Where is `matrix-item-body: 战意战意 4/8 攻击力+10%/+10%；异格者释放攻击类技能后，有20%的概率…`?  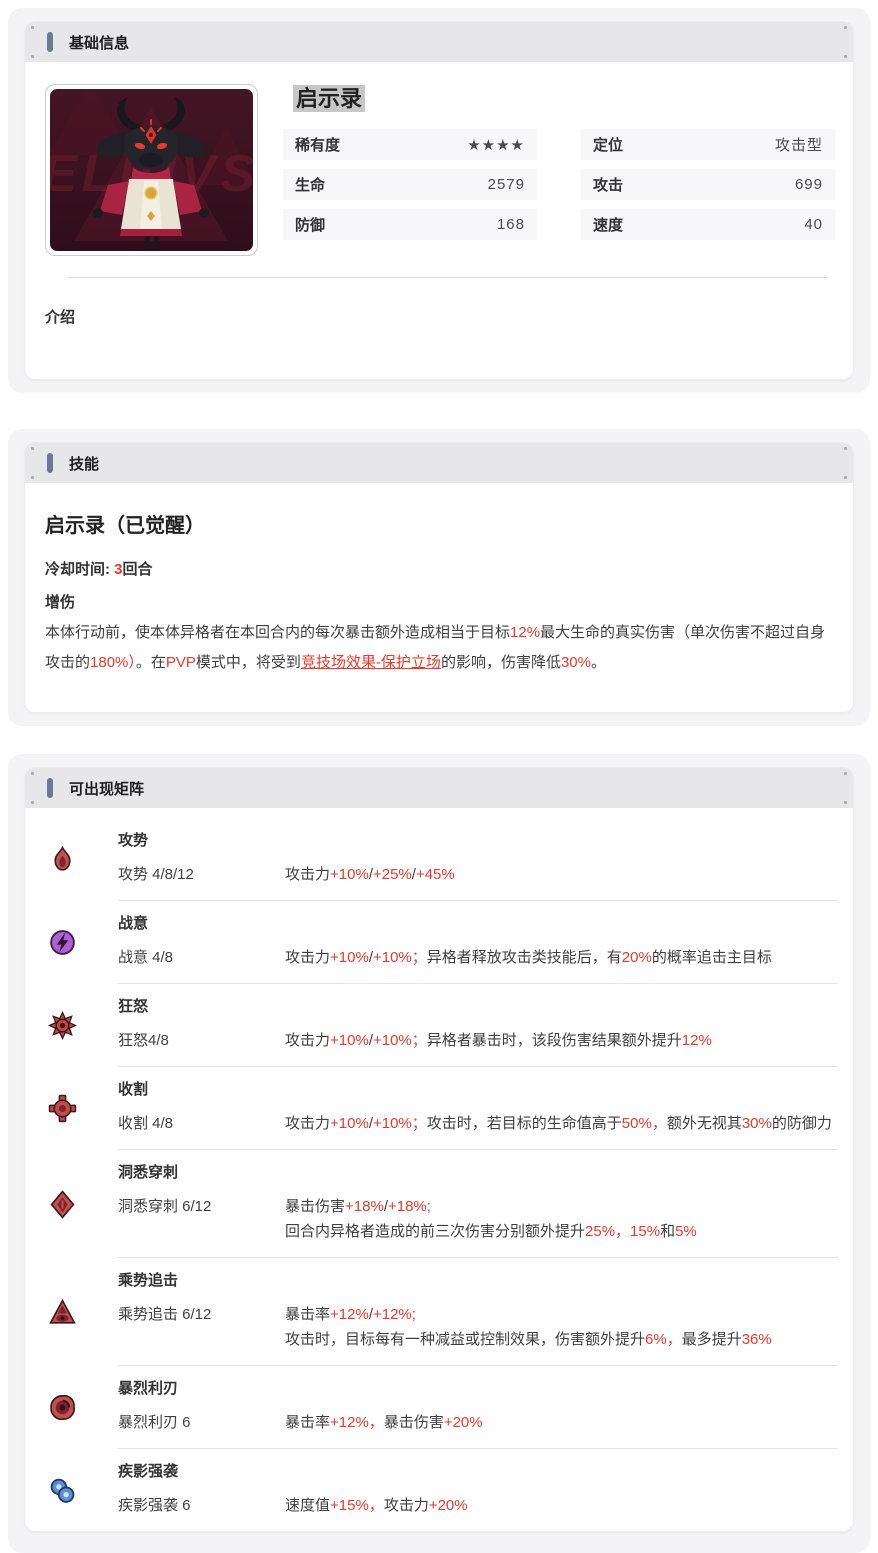
matrix-item-body: 战意战意 4/8 攻击力+10%/+10%；异格者释放攻击类技能后，有20%的概率… is located at coordinates (478, 942).